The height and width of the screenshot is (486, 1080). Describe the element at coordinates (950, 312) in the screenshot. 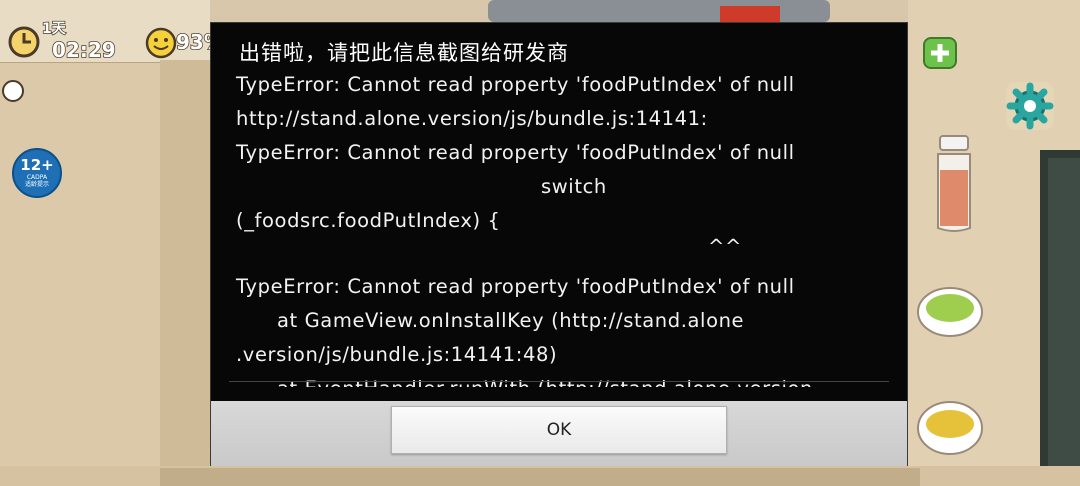

I see `guacamole-bowl-icon` at that location.